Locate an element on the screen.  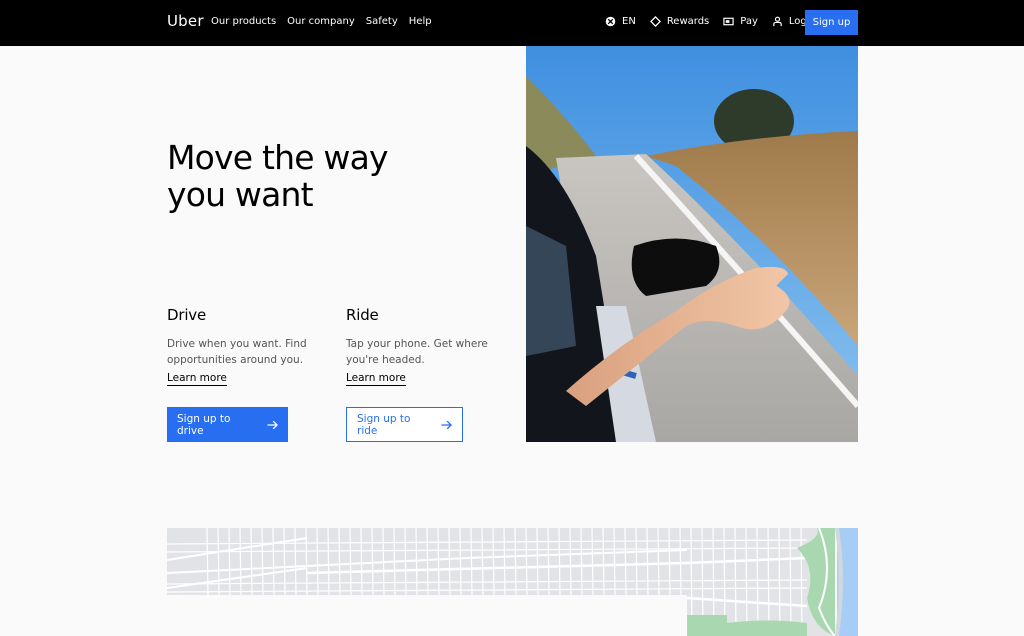
sign-up-to-drive-label: Sign up to drive is located at coordinates (204, 424).